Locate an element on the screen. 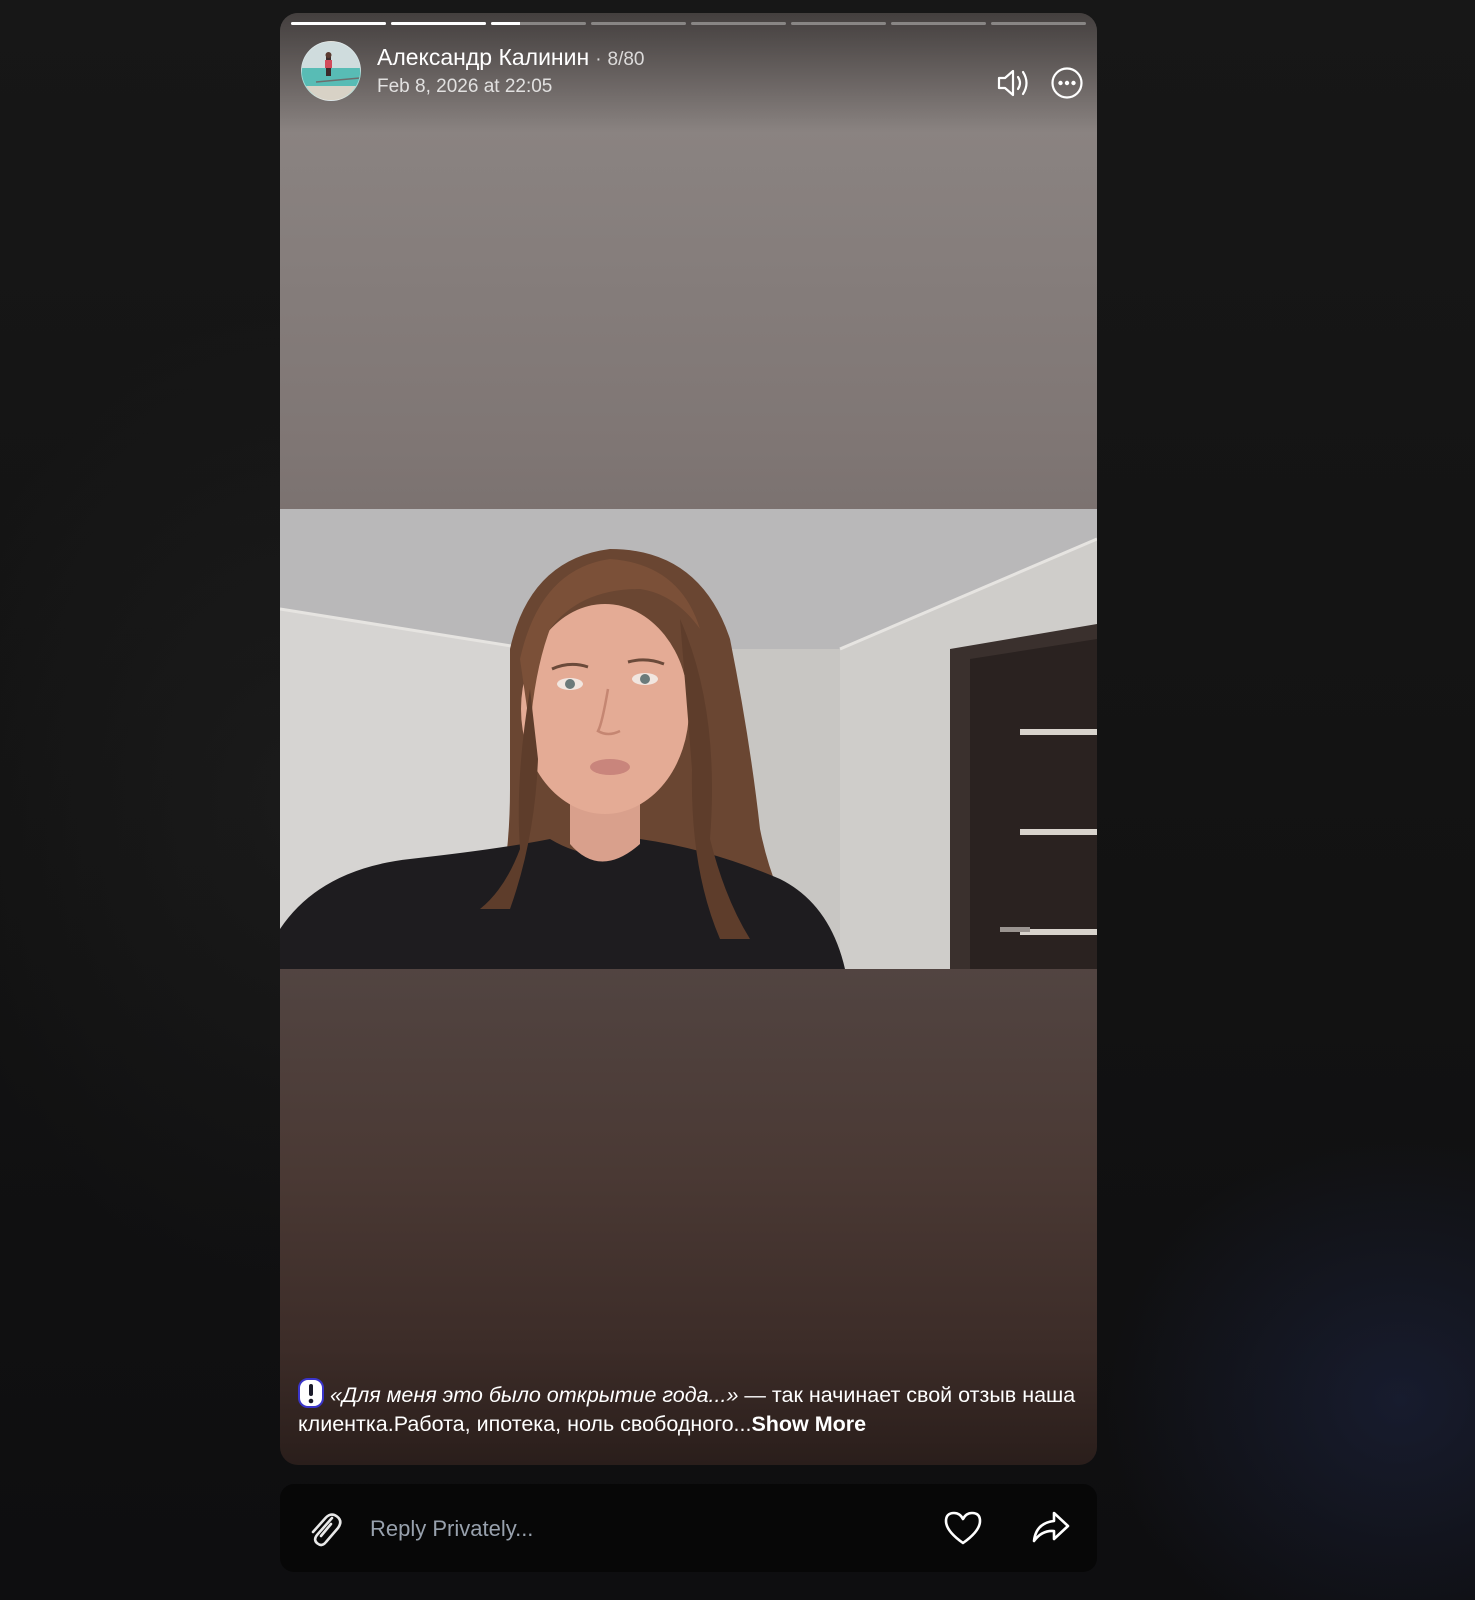 This screenshot has height=1600, width=1475. attach-button is located at coordinates (325, 1529).